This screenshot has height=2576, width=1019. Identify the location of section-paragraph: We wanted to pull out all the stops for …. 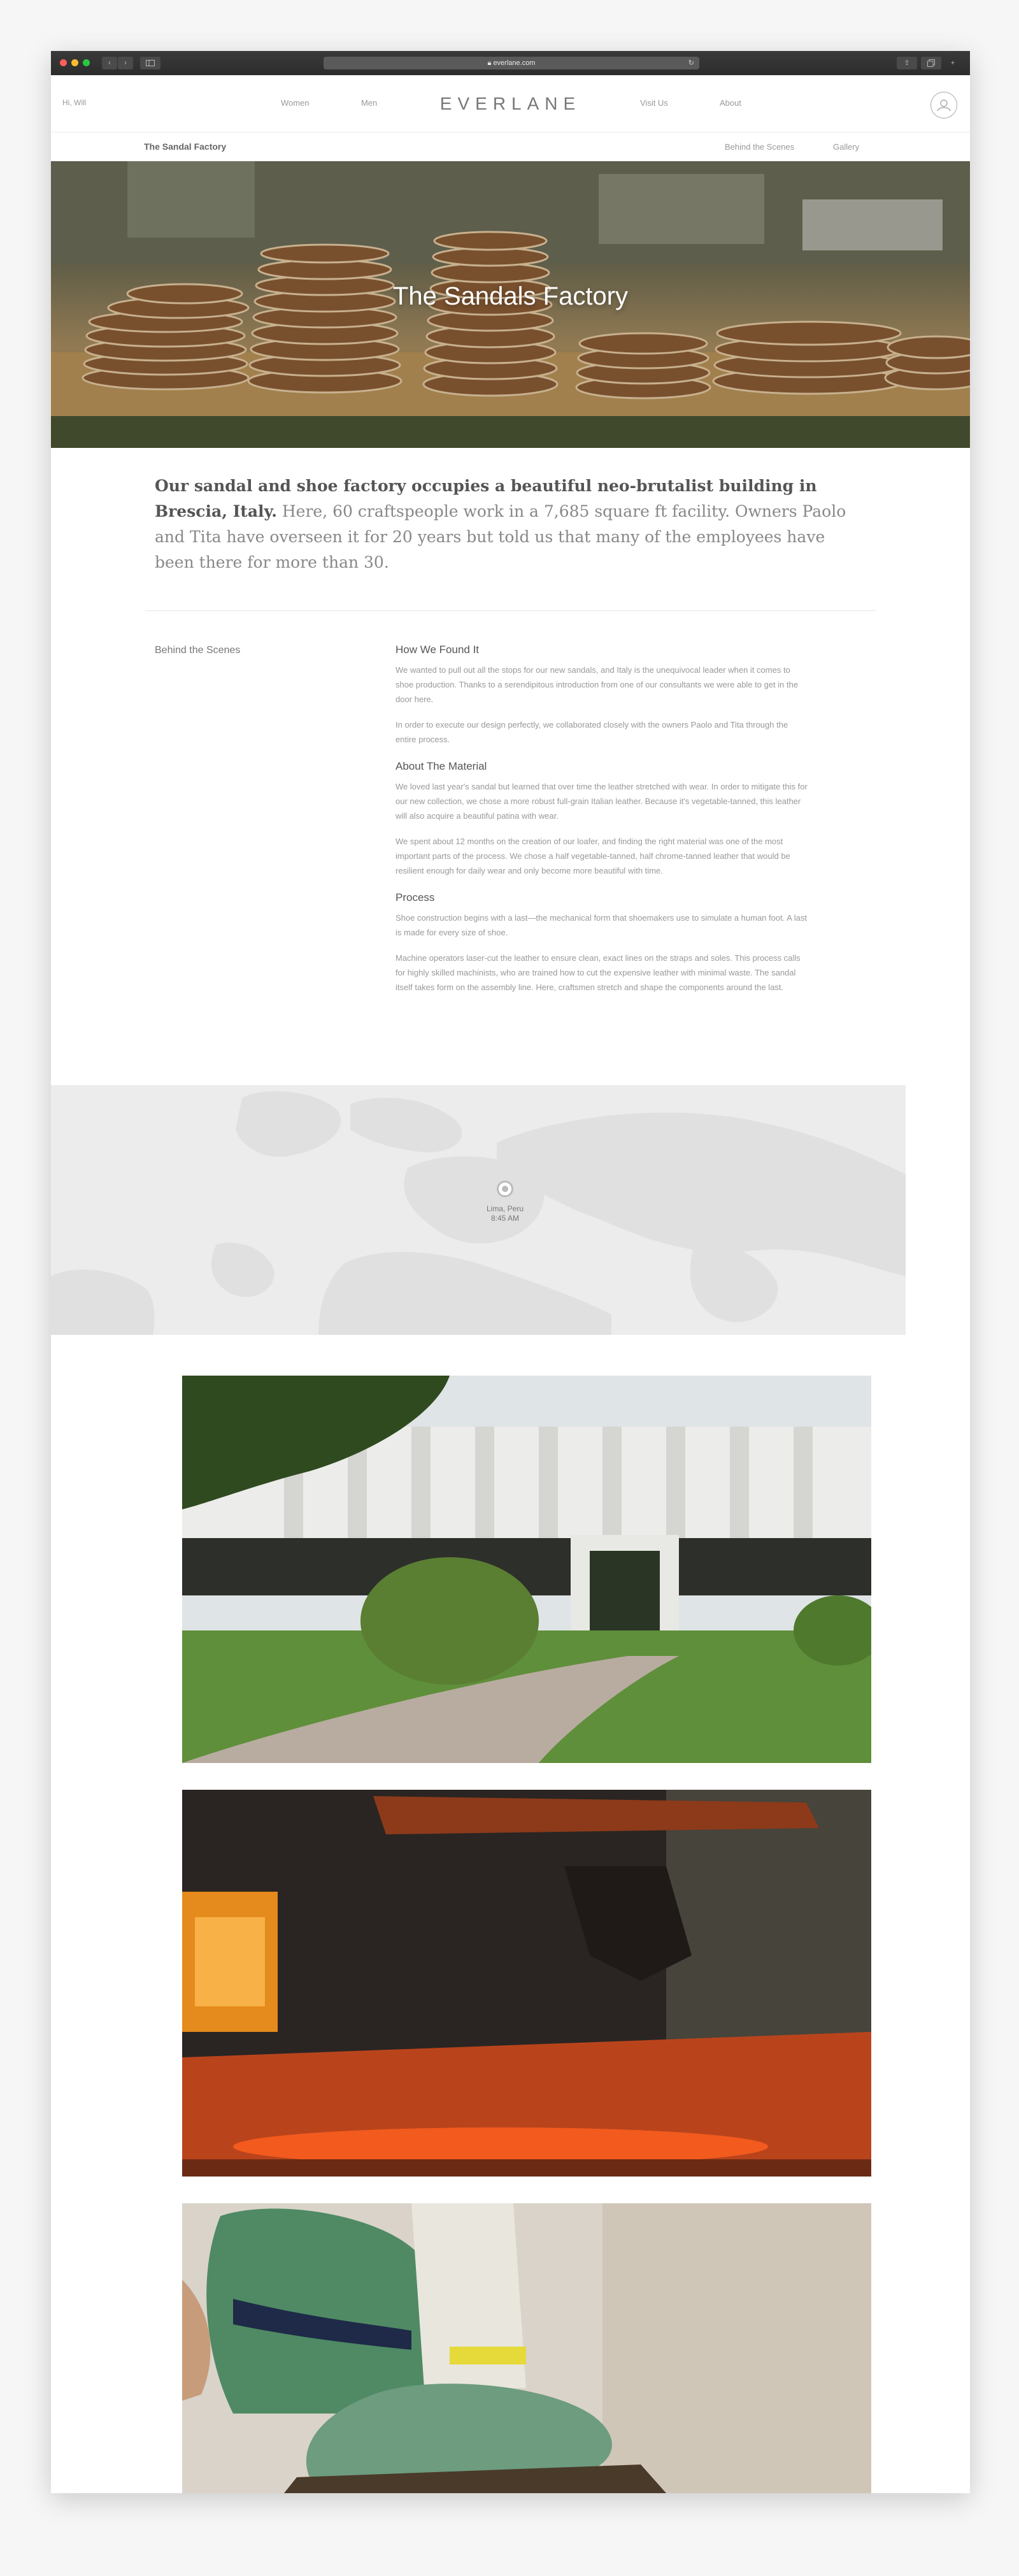
(597, 684).